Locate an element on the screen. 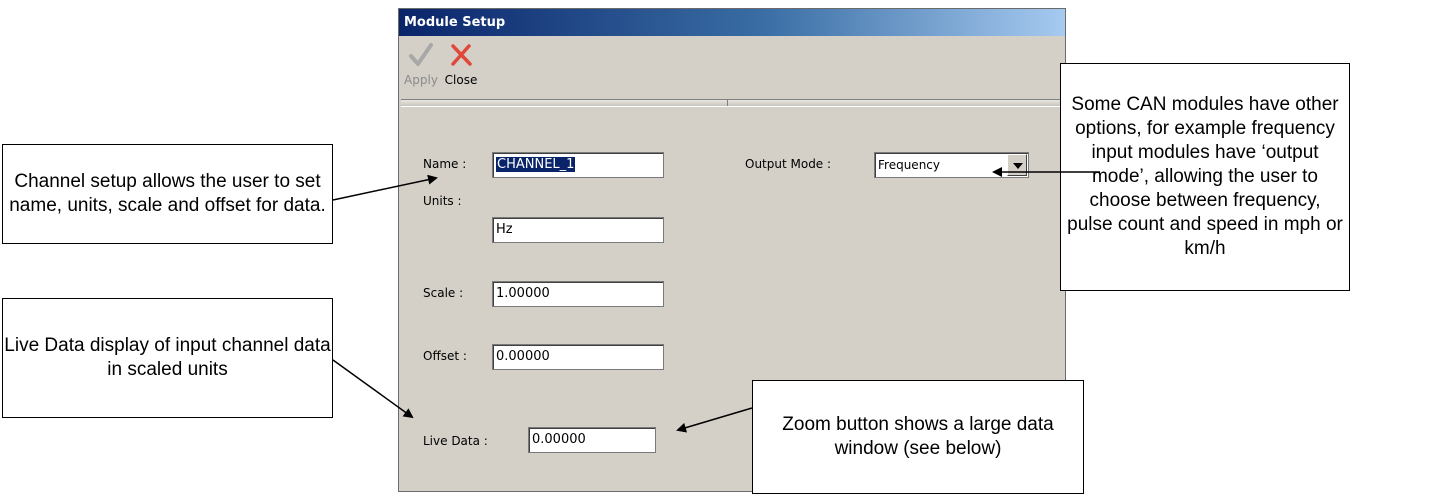 Image resolution: width=1440 pixels, height=494 pixels. arrow-zoom is located at coordinates (714, 420).